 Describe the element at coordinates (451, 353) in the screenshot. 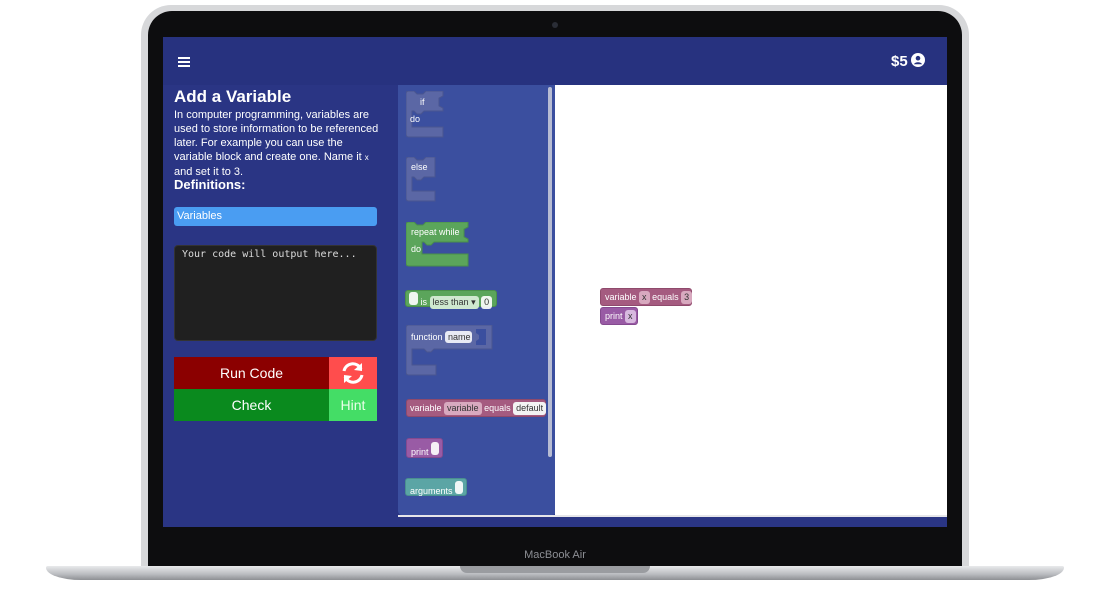

I see `function-block: function name` at that location.